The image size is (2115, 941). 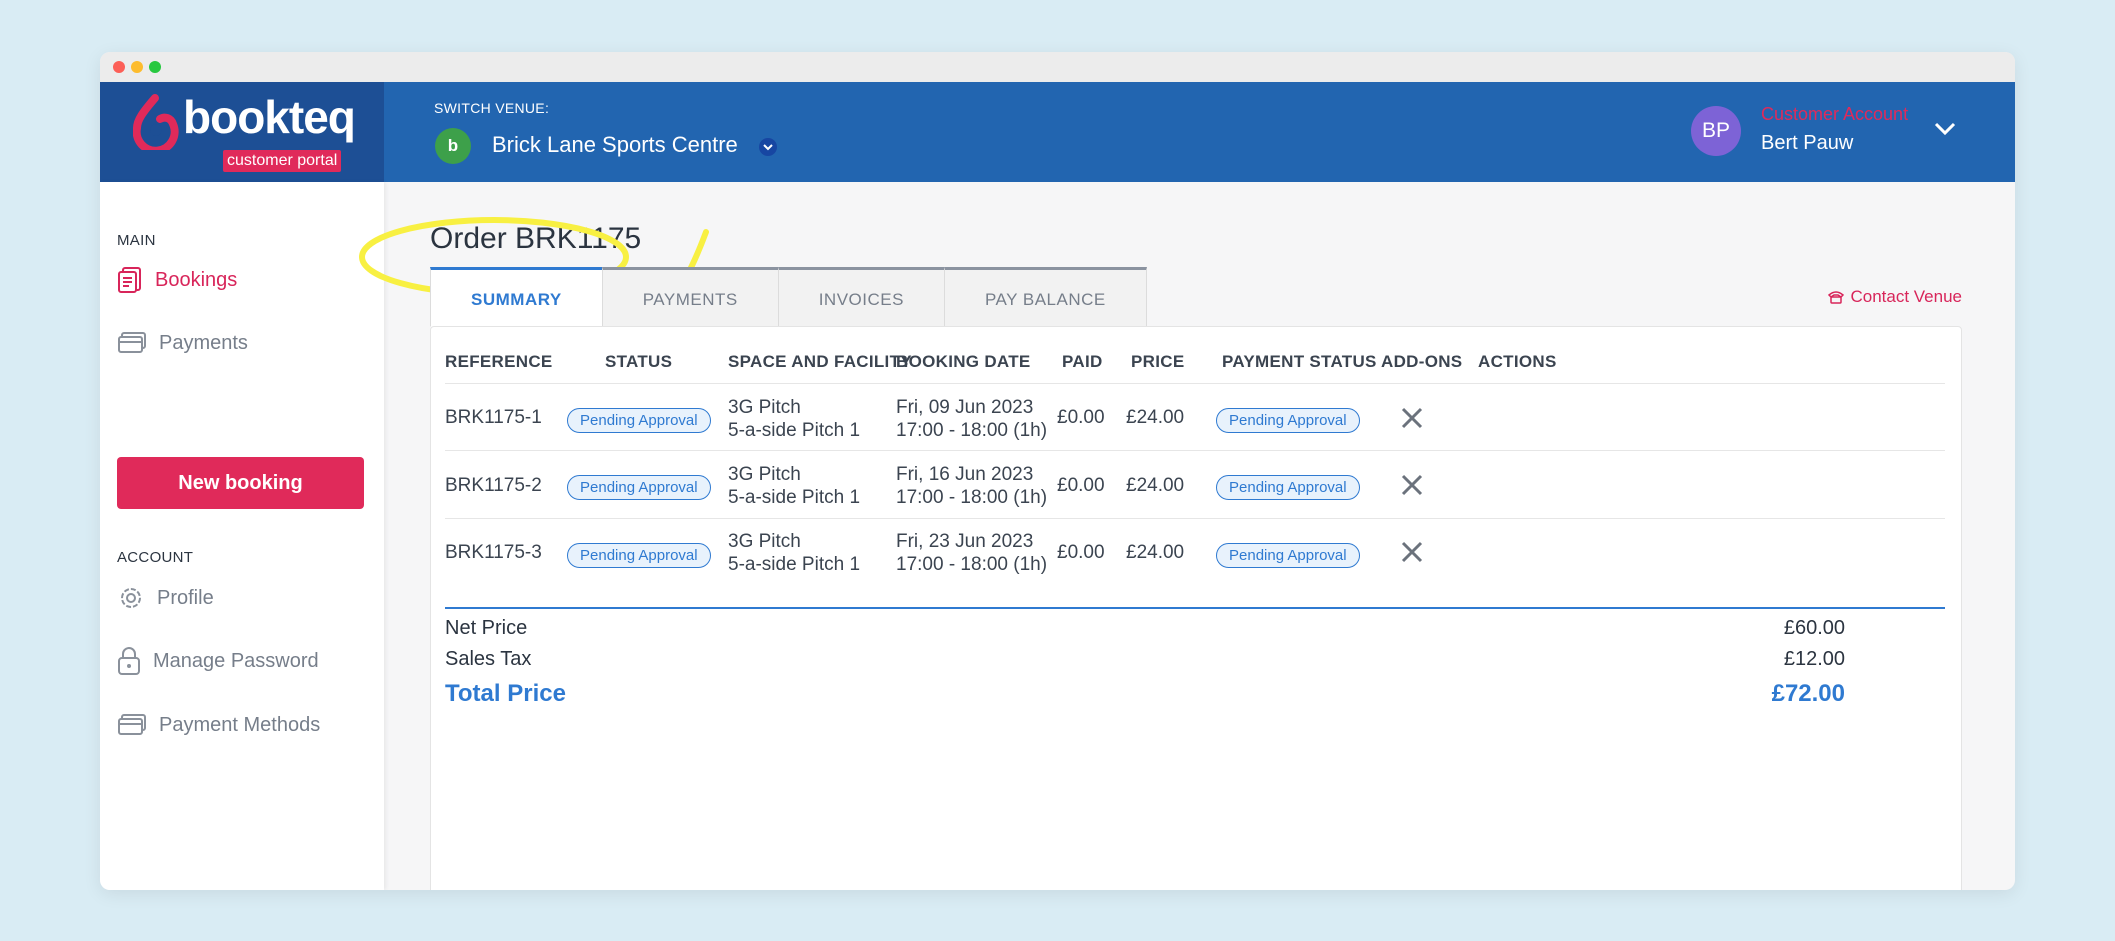 What do you see at coordinates (499, 361) in the screenshot?
I see `column-header-reference: REFERENCE` at bounding box center [499, 361].